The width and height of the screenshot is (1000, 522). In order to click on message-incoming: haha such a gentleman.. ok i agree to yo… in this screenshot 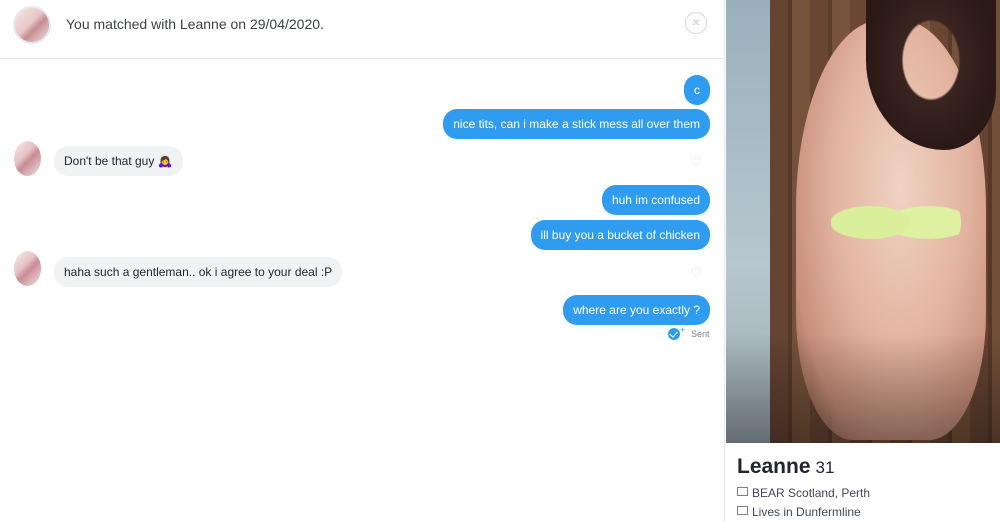, I will do `click(198, 272)`.